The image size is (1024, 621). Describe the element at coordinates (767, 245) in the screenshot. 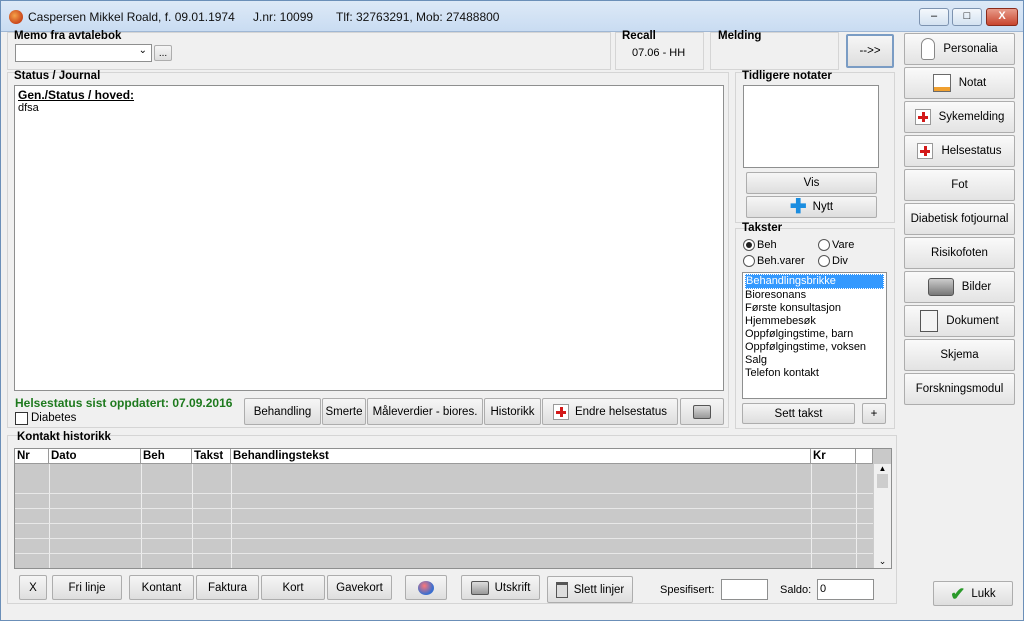

I see `radio-beh-label: Beh` at that location.